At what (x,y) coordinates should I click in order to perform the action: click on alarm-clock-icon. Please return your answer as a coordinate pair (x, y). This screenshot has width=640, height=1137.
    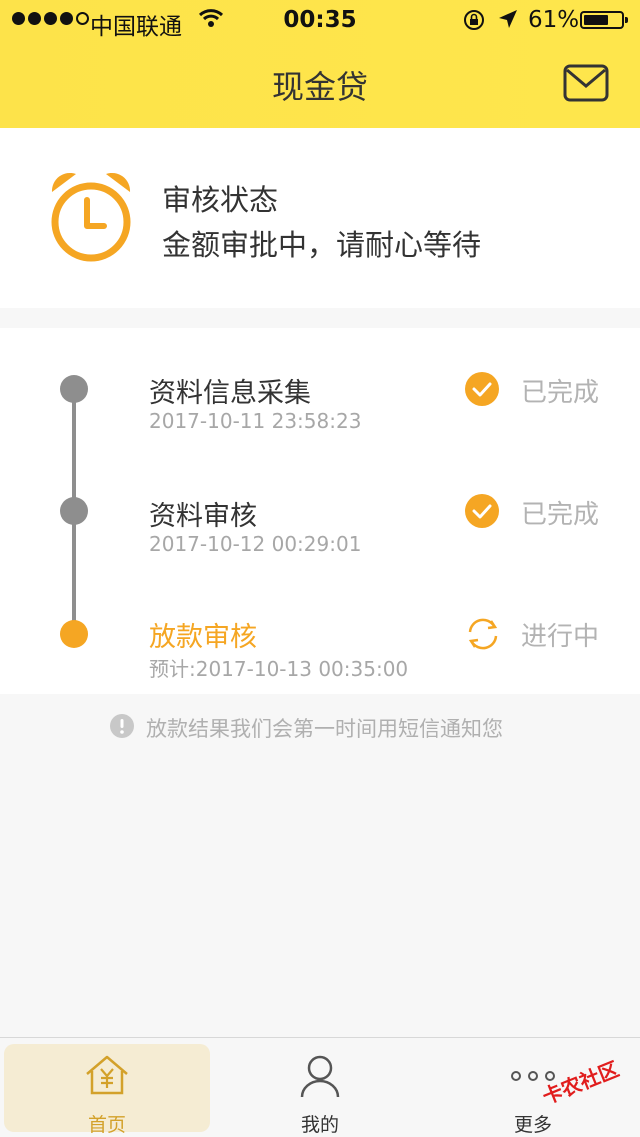
    Looking at the image, I should click on (91, 220).